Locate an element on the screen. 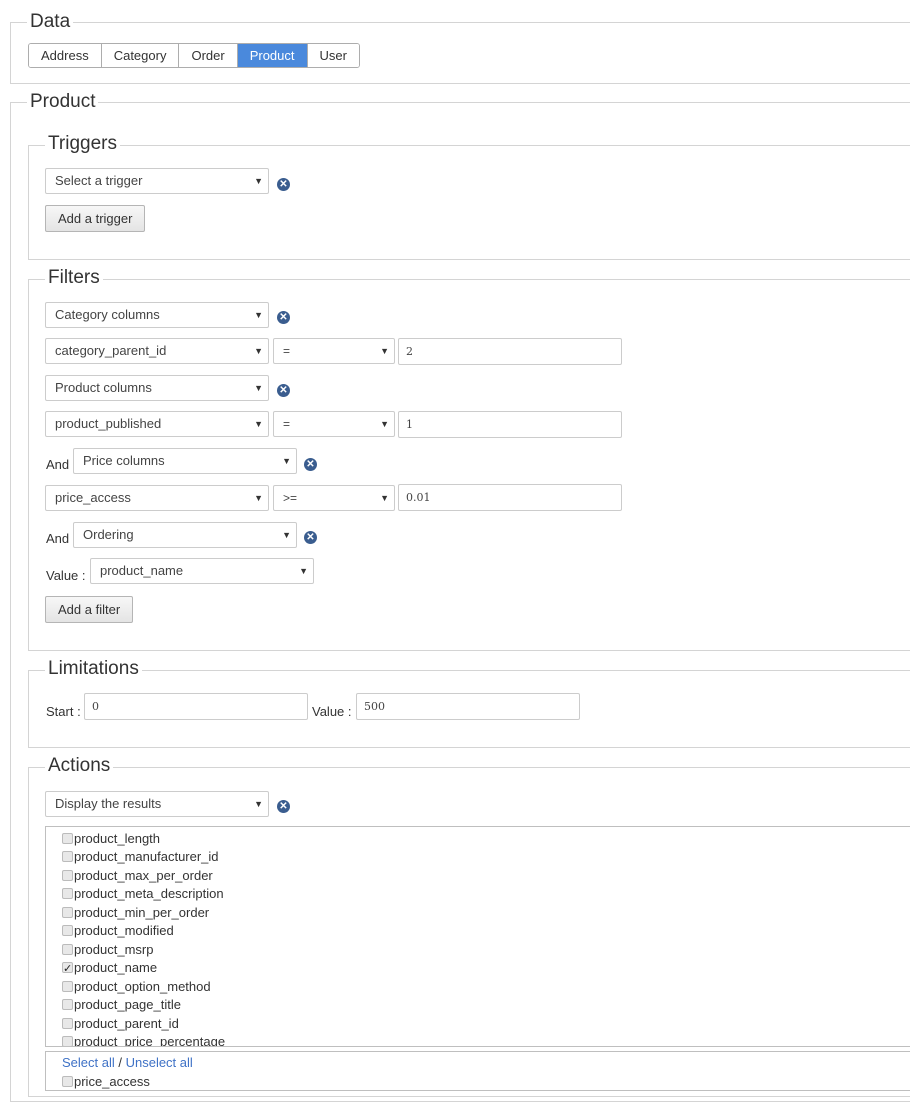  tab-category: Category is located at coordinates (140, 55).